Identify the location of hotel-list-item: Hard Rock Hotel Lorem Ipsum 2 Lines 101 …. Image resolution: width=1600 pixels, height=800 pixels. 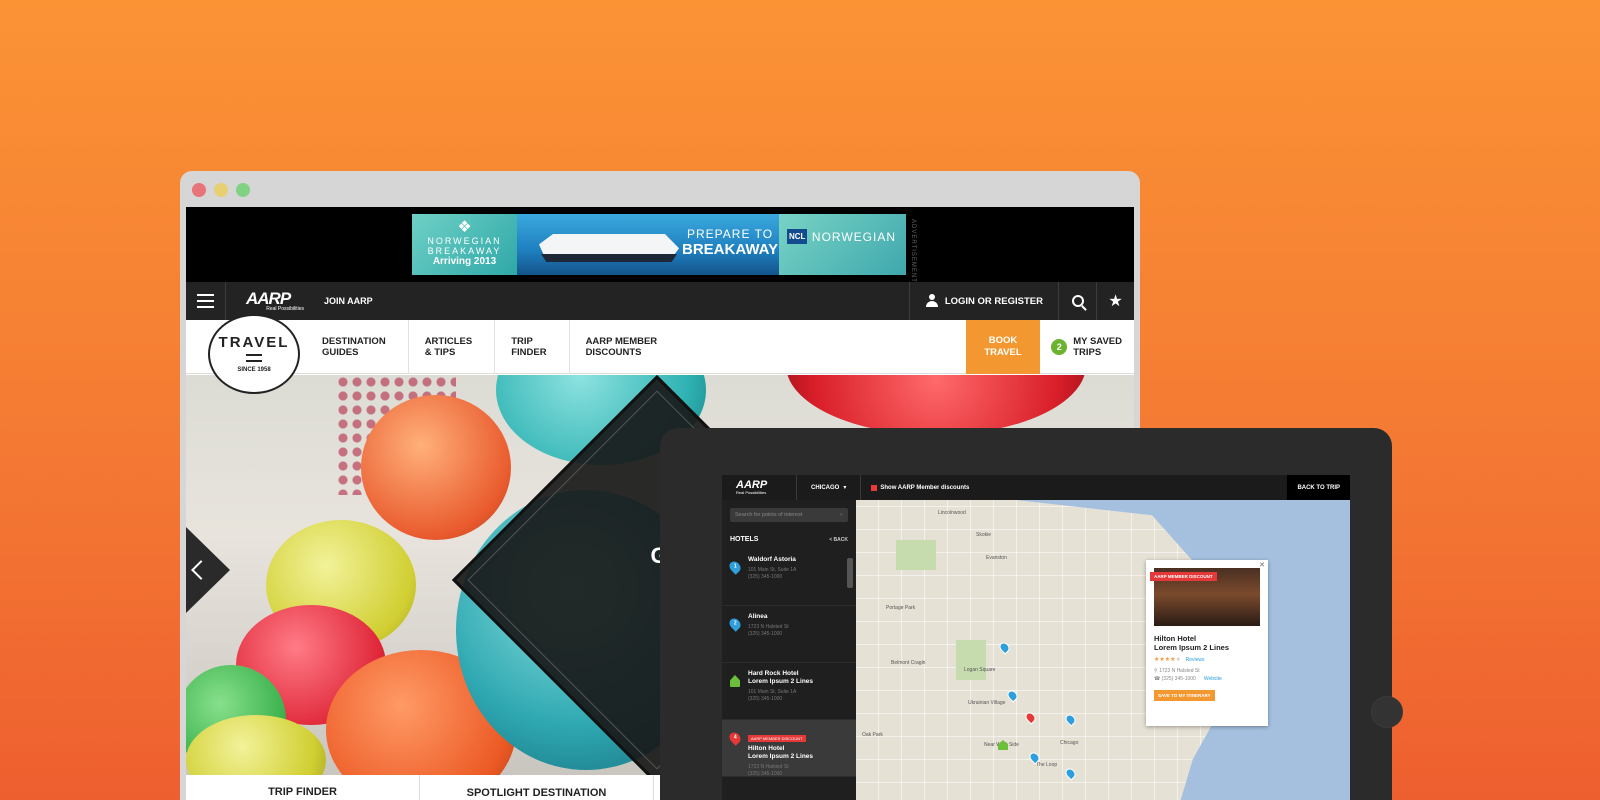
(789, 691).